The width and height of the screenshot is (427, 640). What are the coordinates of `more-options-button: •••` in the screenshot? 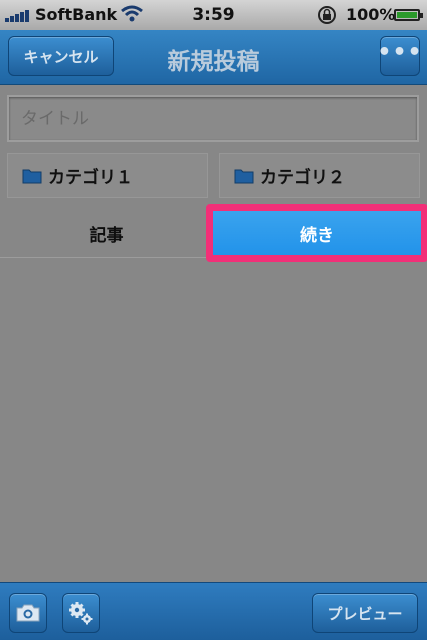 It's located at (399, 56).